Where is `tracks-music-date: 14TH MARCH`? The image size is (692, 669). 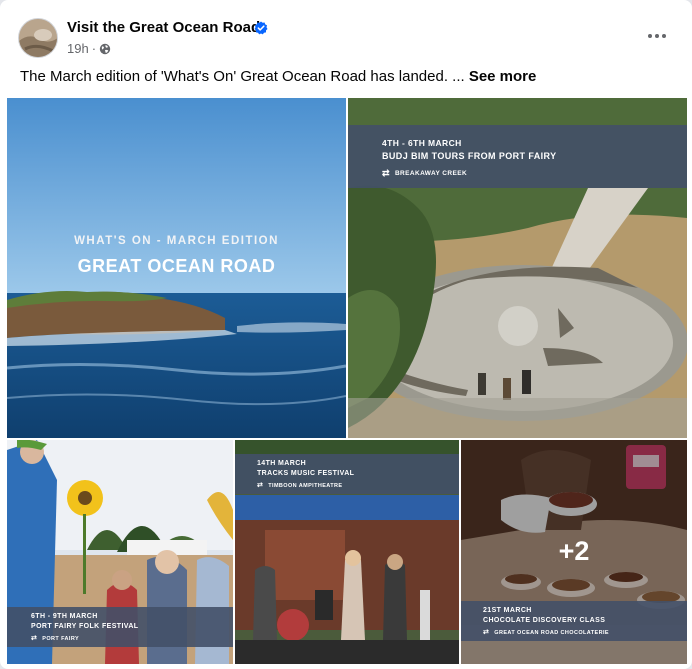 tracks-music-date: 14TH MARCH is located at coordinates (282, 463).